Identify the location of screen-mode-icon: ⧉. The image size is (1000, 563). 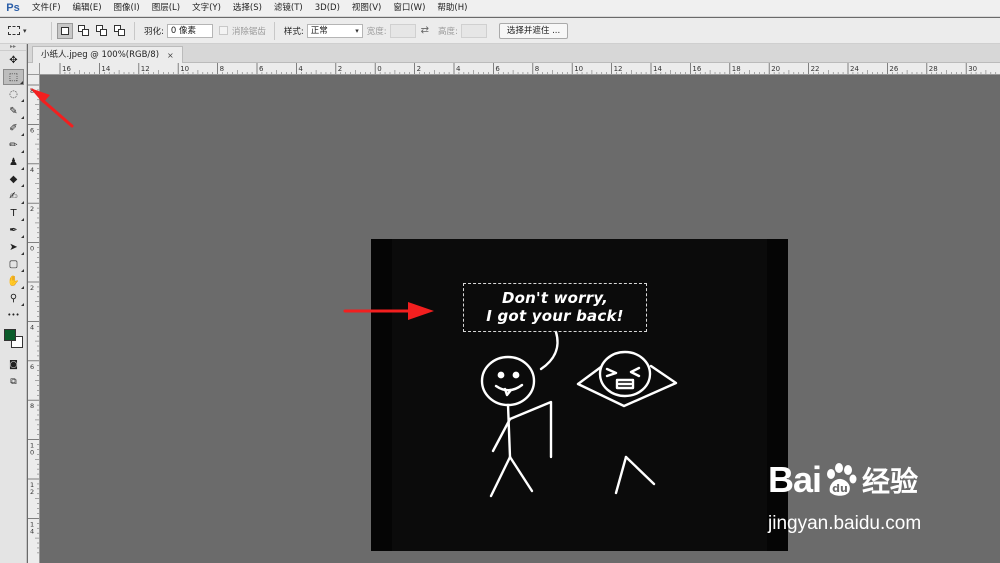
(13, 382).